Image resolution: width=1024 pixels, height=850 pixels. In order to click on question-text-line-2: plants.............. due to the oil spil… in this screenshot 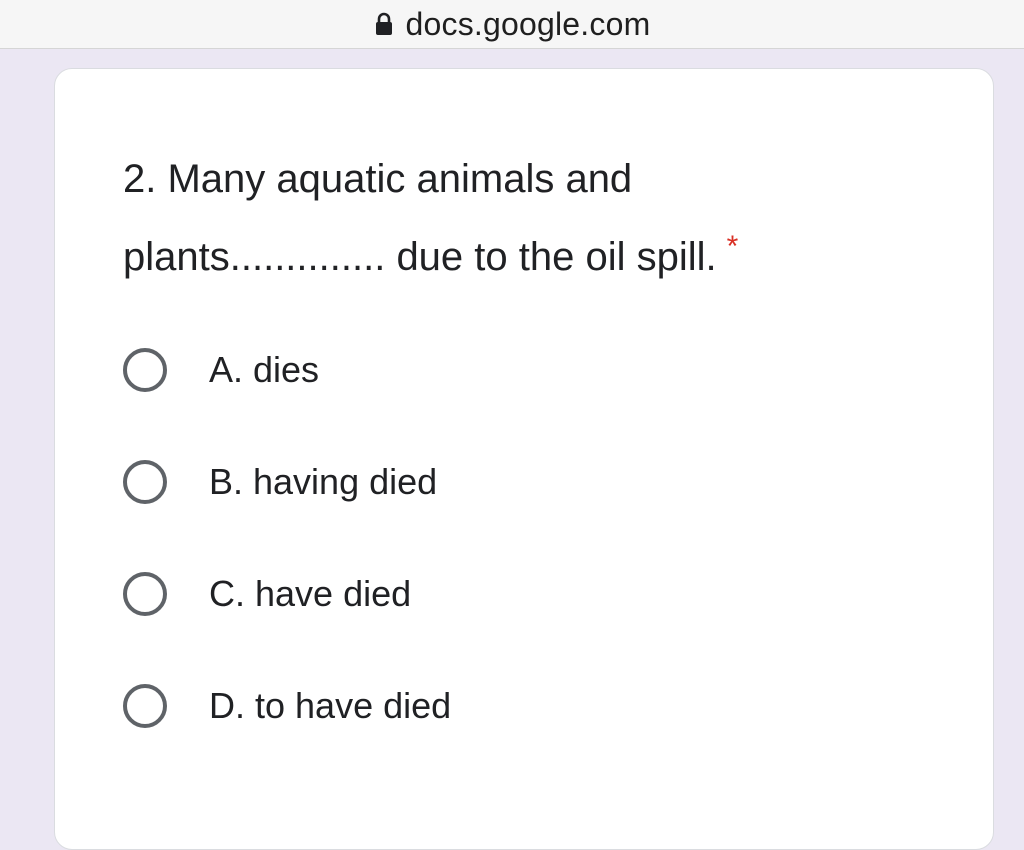, I will do `click(503, 252)`.